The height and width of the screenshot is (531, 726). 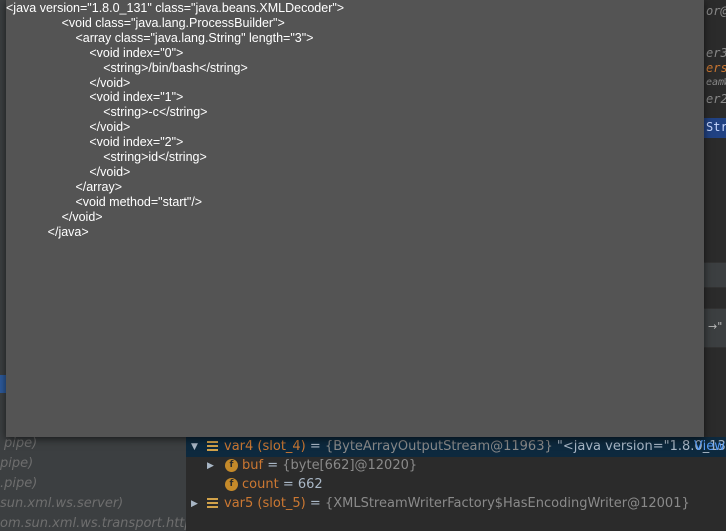 I want to click on variable-row-buf: ▶ f buf = {byte[662]@12020}, so click(x=456, y=466).